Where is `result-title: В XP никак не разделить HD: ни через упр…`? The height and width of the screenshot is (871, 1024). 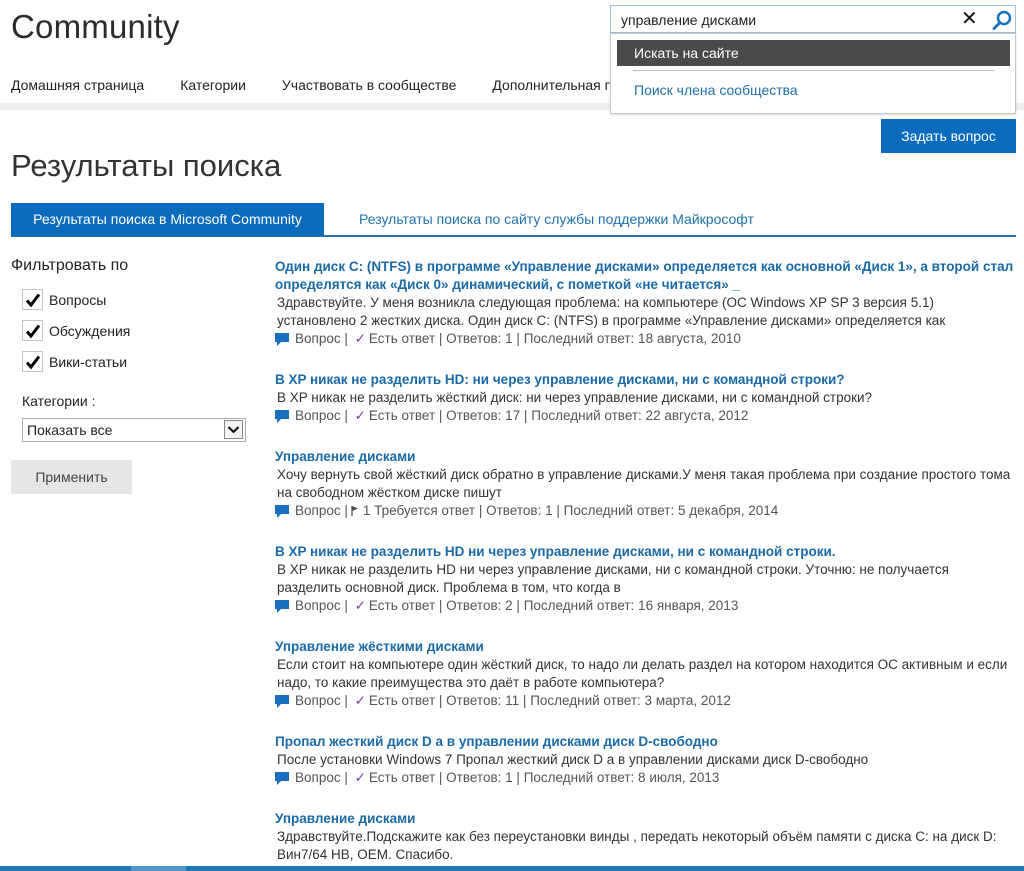 result-title: В XP никак не разделить HD: ни через упр… is located at coordinates (645, 380).